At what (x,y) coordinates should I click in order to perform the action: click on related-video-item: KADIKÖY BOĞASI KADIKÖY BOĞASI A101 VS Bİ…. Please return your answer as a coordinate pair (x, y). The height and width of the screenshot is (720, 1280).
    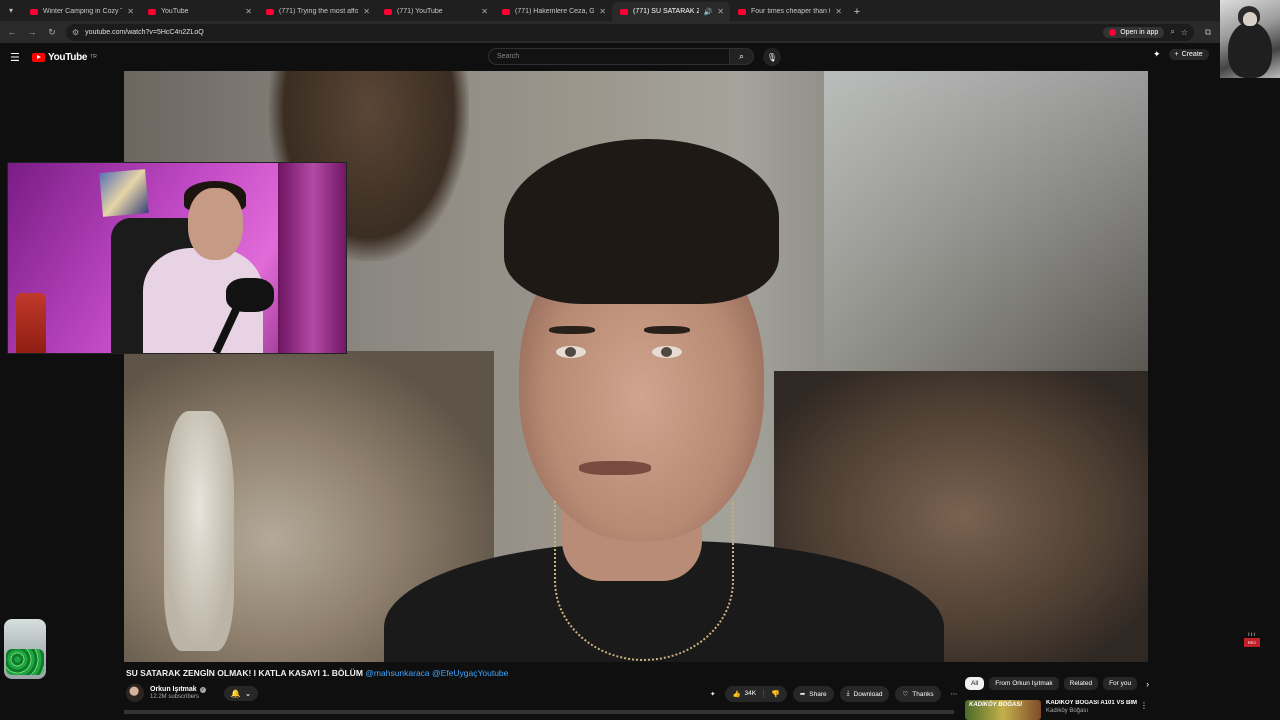
    Looking at the image, I should click on (1057, 710).